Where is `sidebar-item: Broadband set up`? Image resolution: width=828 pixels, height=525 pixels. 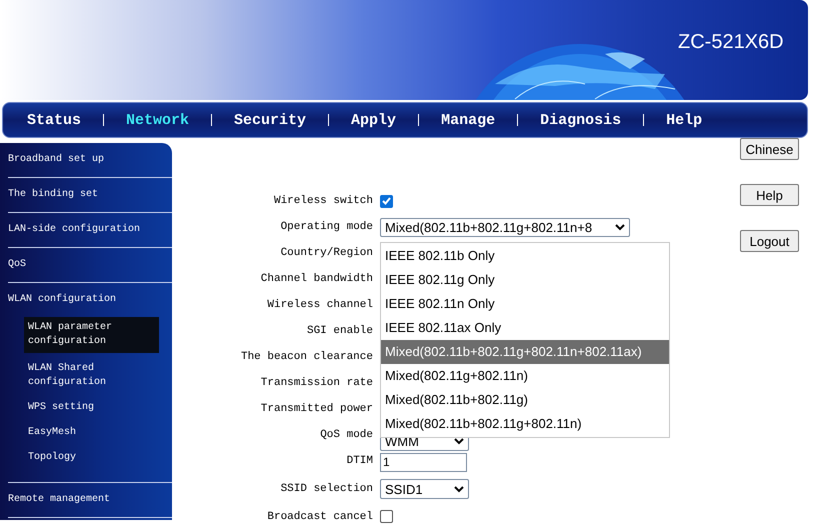 sidebar-item: Broadband set up is located at coordinates (90, 160).